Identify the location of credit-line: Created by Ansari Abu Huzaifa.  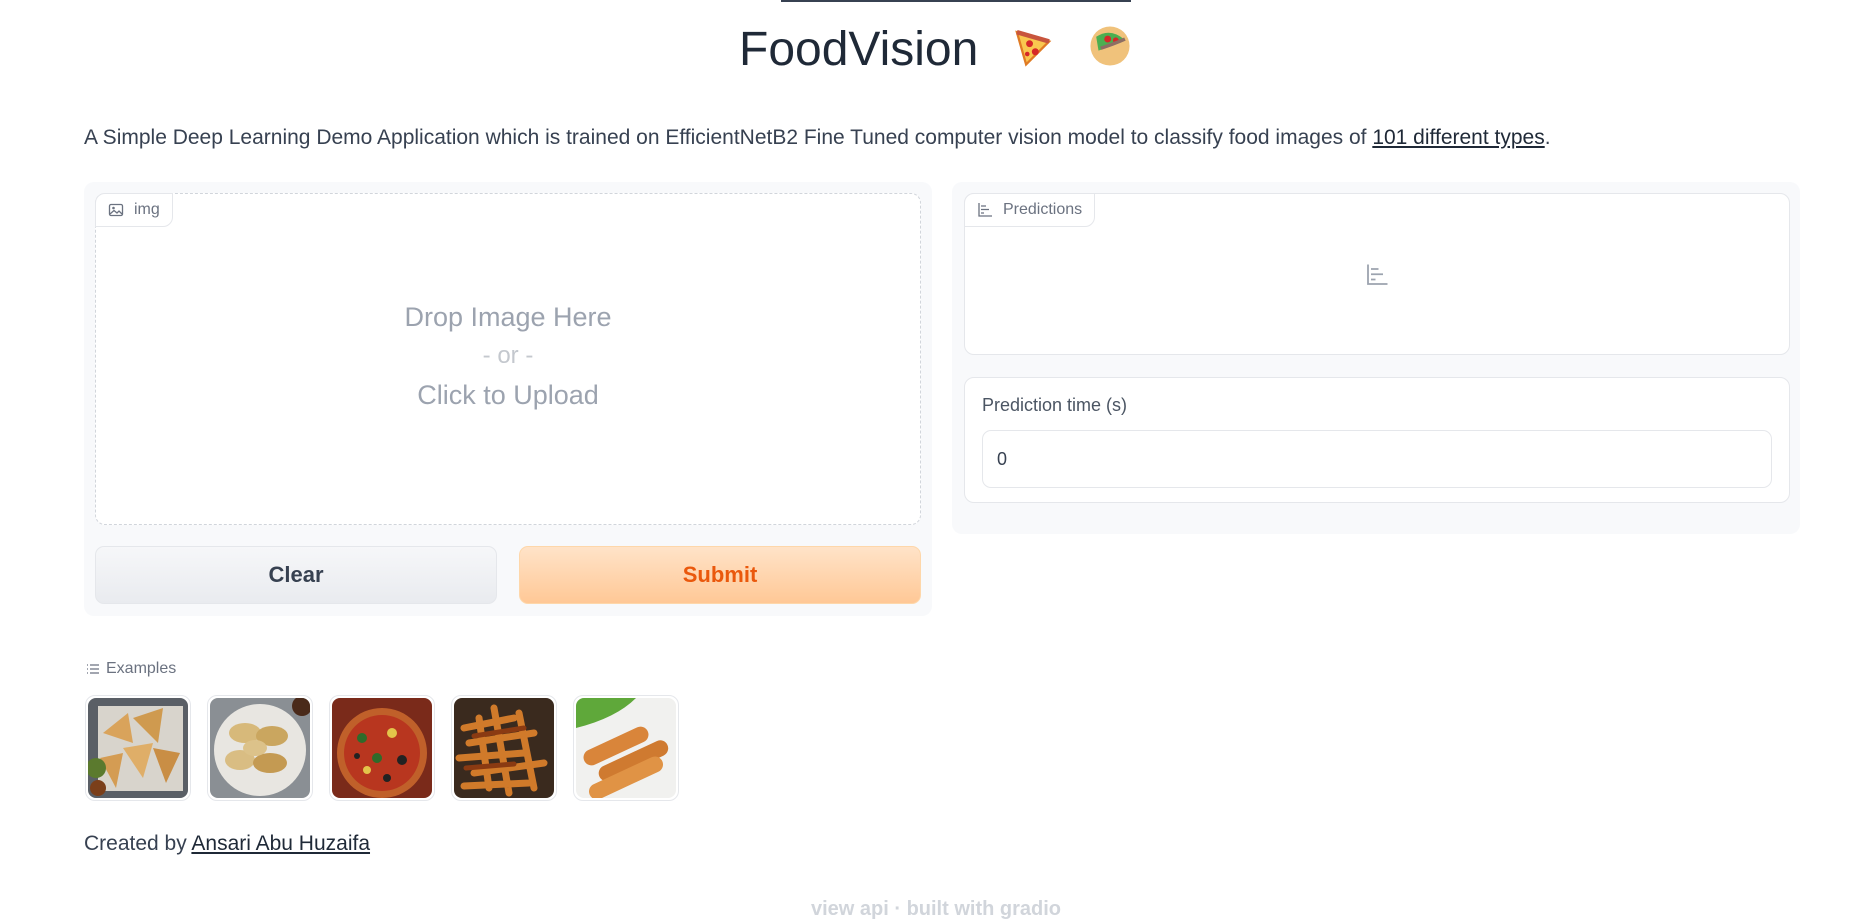
(227, 844).